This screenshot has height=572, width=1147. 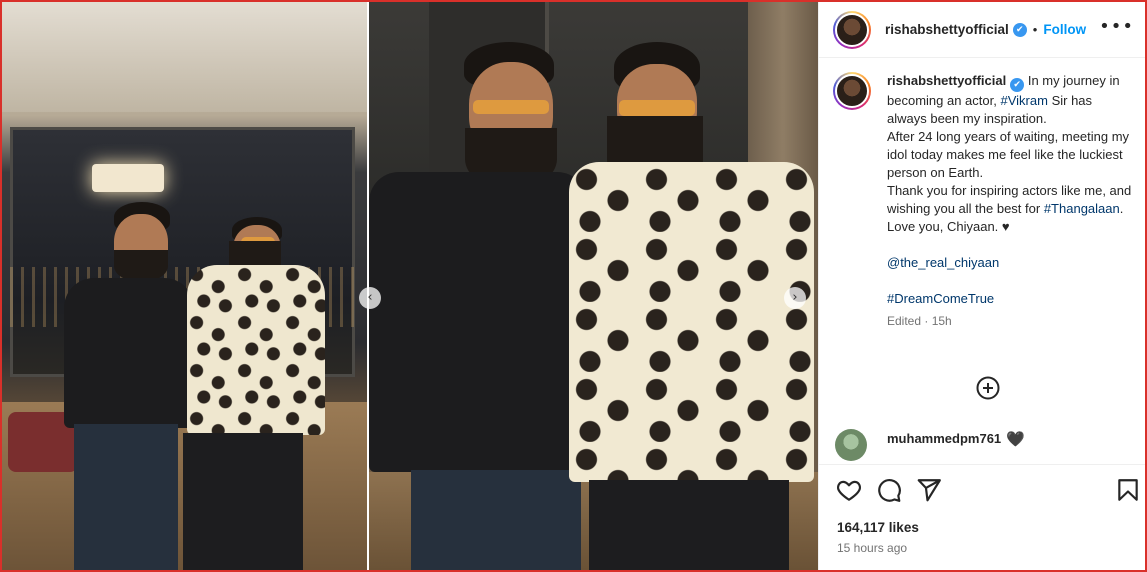 What do you see at coordinates (1116, 27) in the screenshot?
I see `more-icon: •••` at bounding box center [1116, 27].